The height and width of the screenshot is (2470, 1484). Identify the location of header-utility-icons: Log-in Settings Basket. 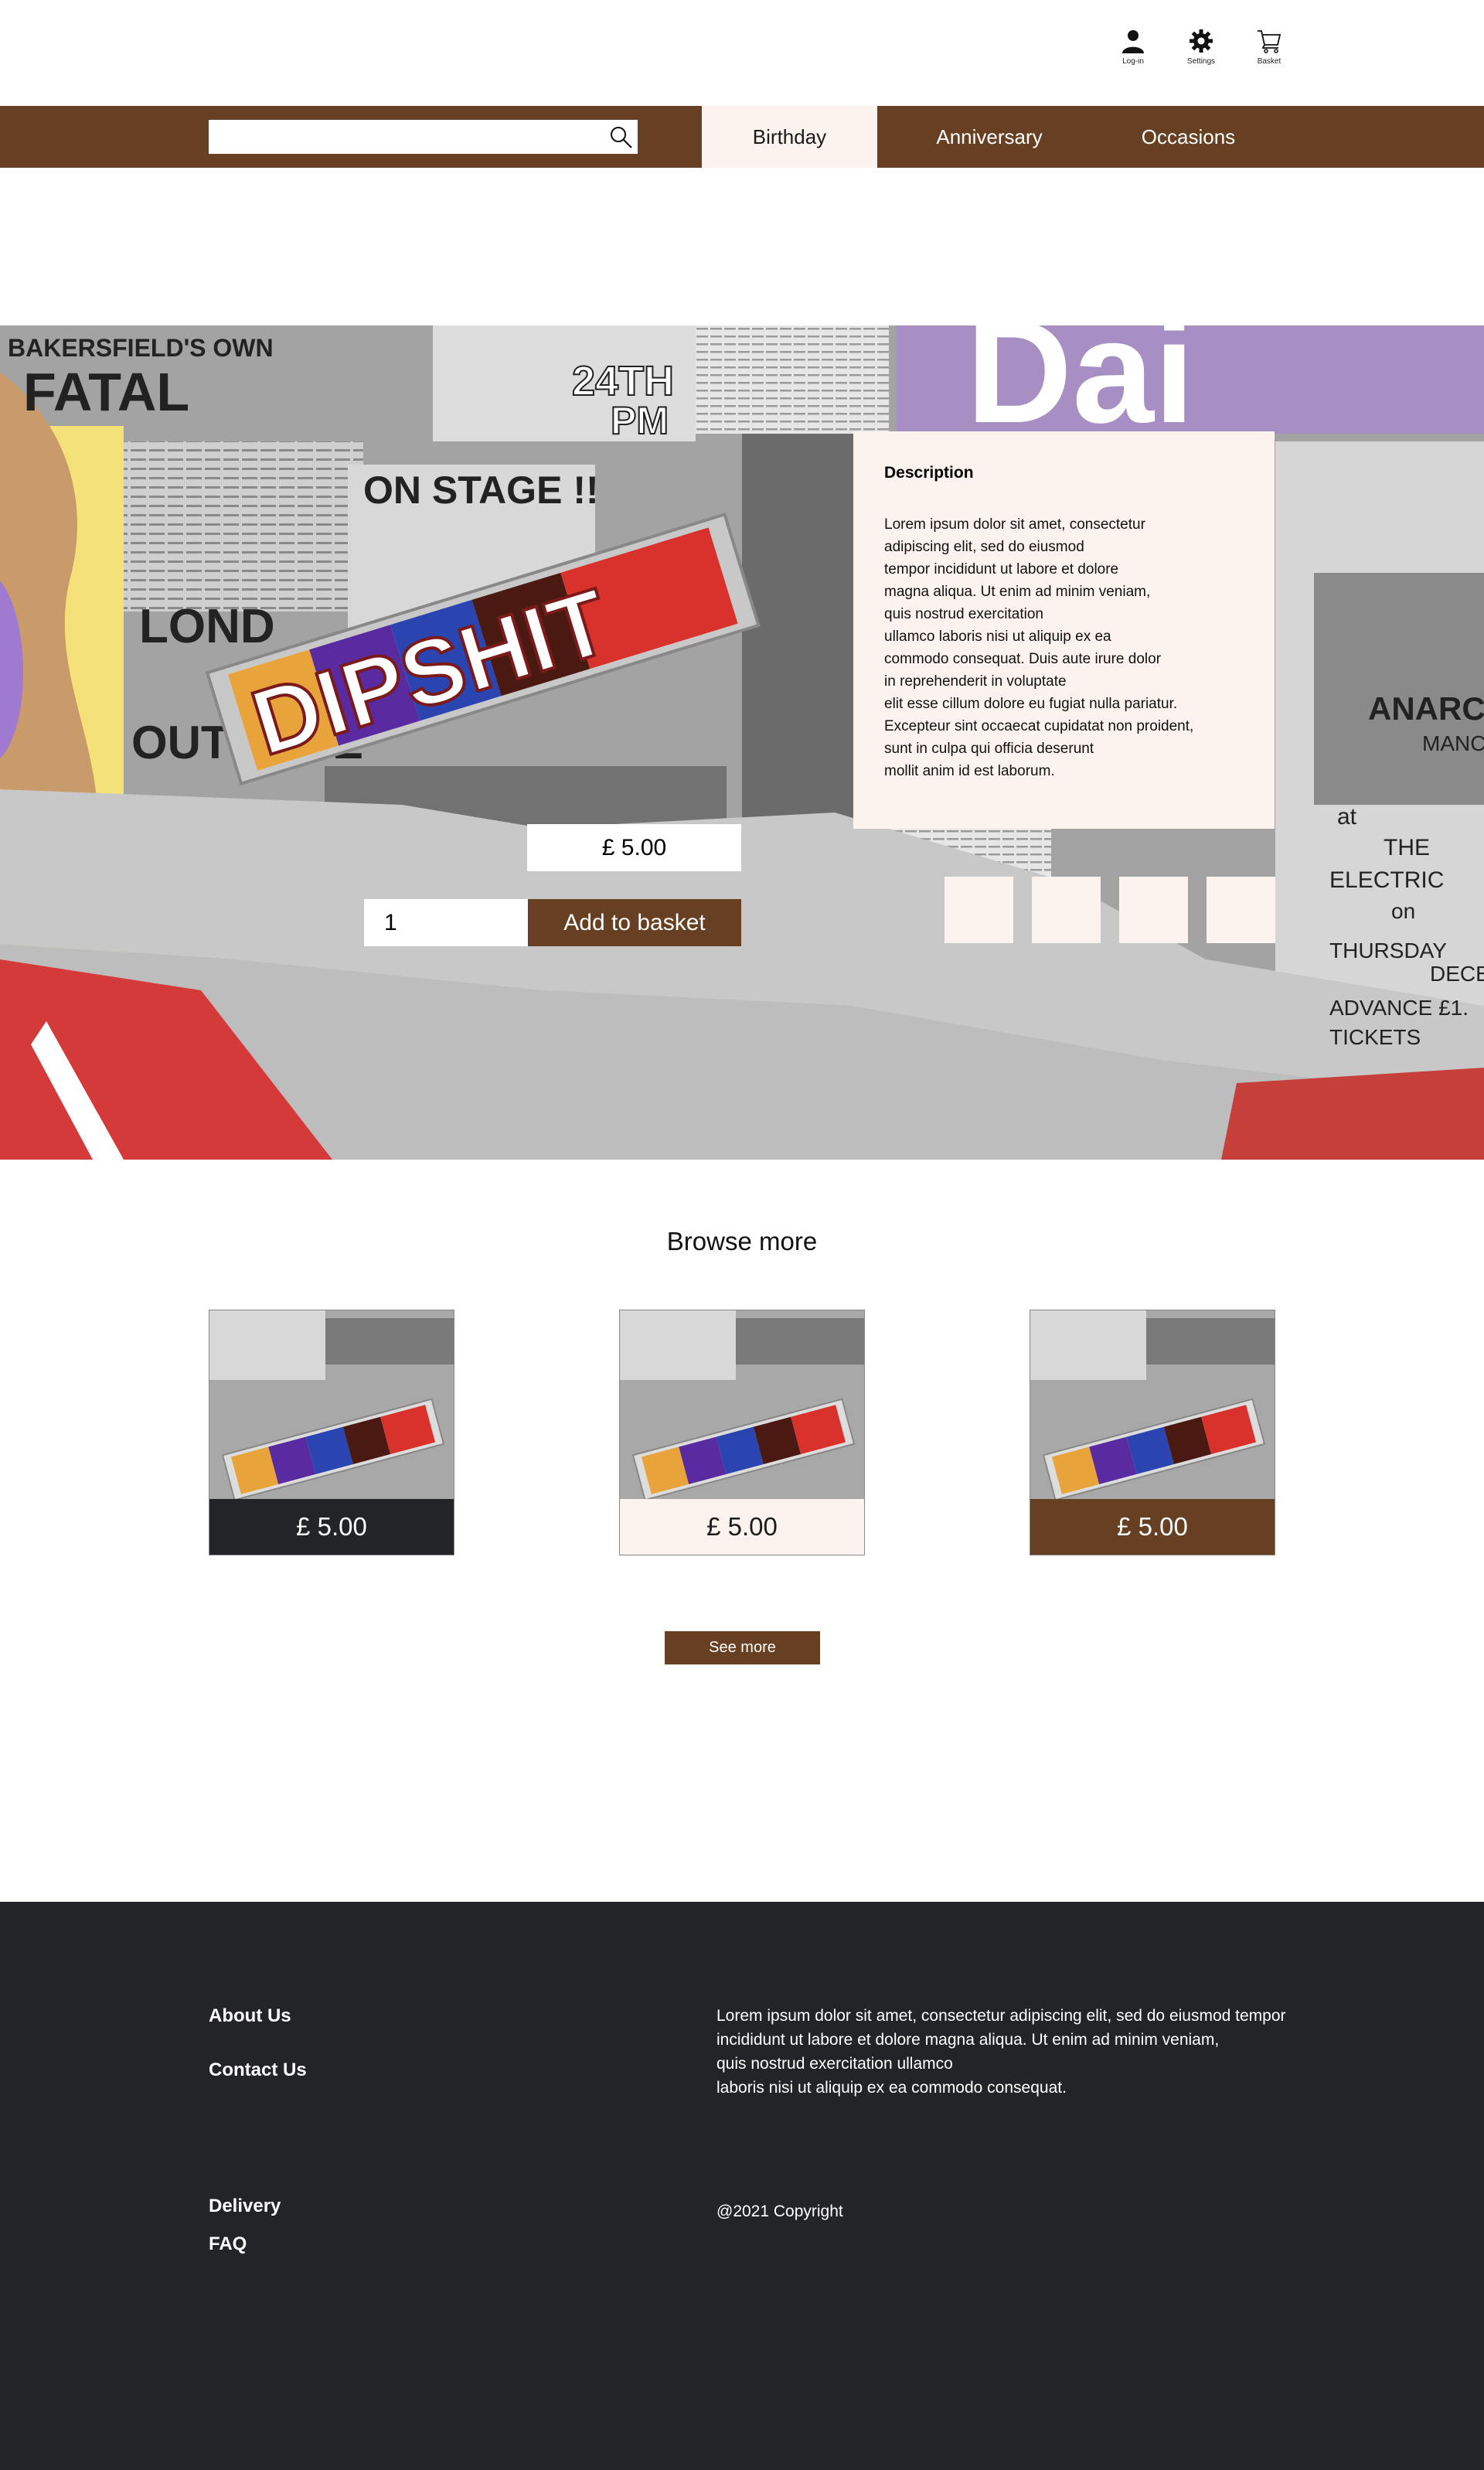
(1201, 47).